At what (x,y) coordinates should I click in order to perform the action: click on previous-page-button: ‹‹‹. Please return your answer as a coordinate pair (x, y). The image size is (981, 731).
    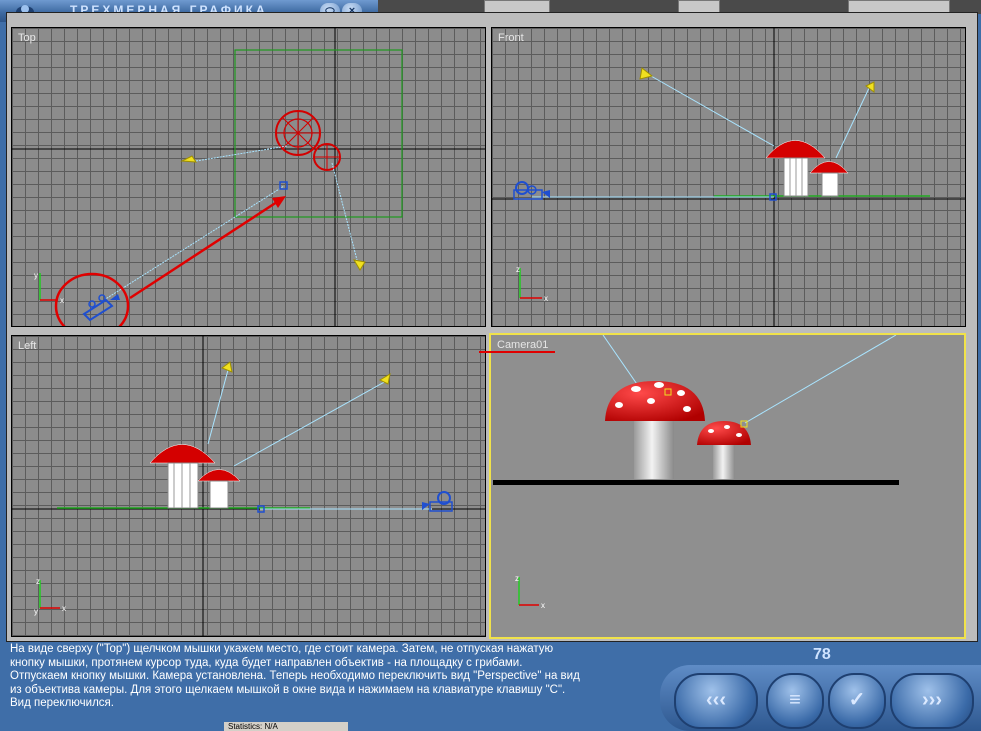
    Looking at the image, I should click on (716, 701).